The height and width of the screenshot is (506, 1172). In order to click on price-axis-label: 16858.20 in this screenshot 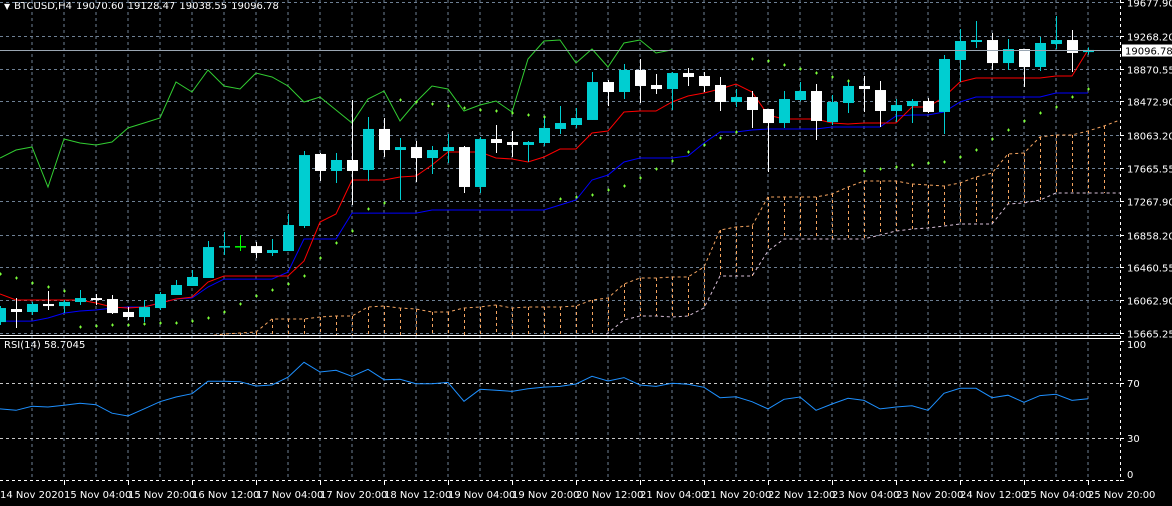, I will do `click(1149, 237)`.